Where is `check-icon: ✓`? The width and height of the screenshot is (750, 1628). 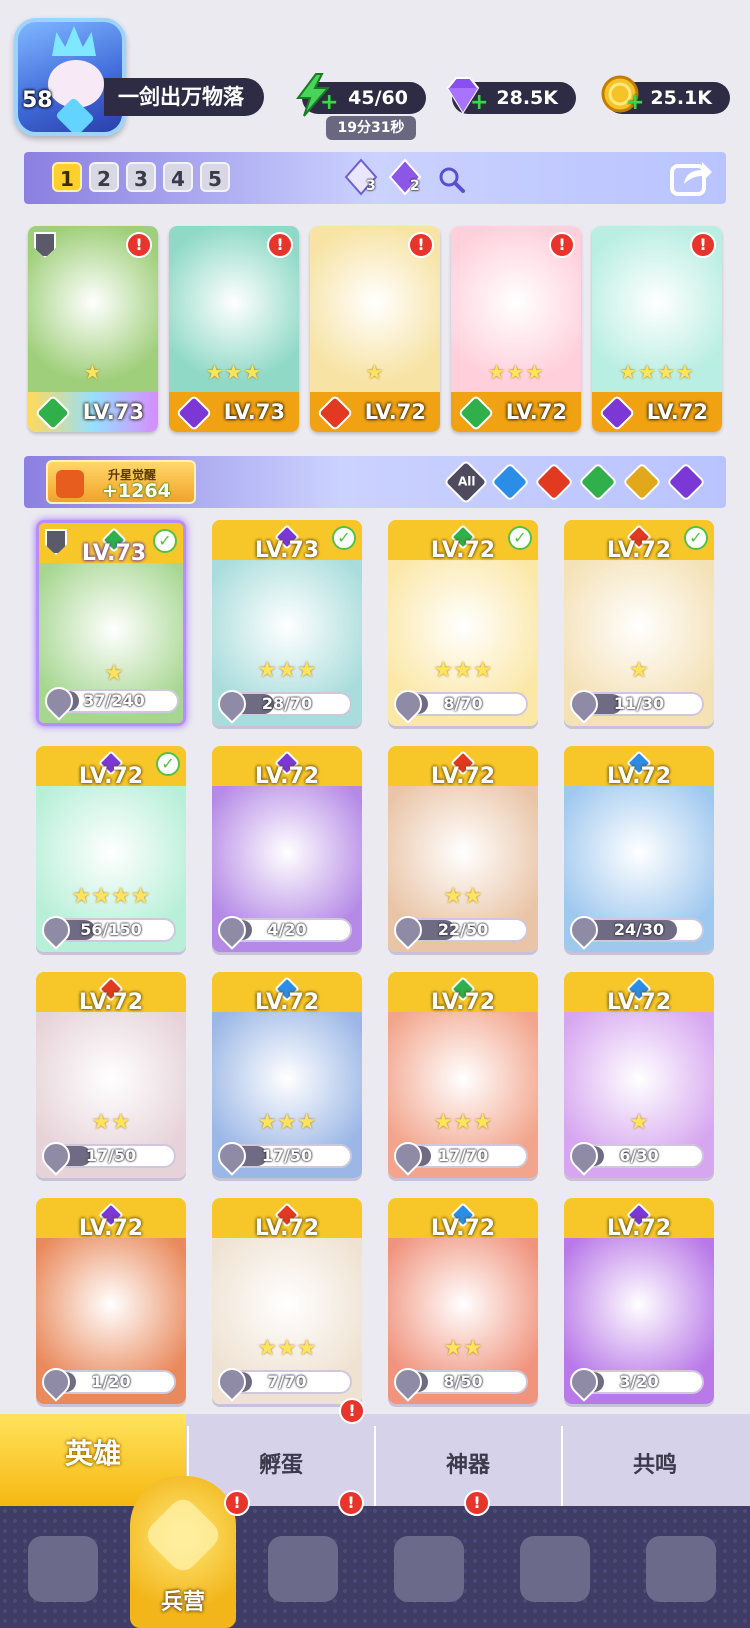 check-icon: ✓ is located at coordinates (696, 538).